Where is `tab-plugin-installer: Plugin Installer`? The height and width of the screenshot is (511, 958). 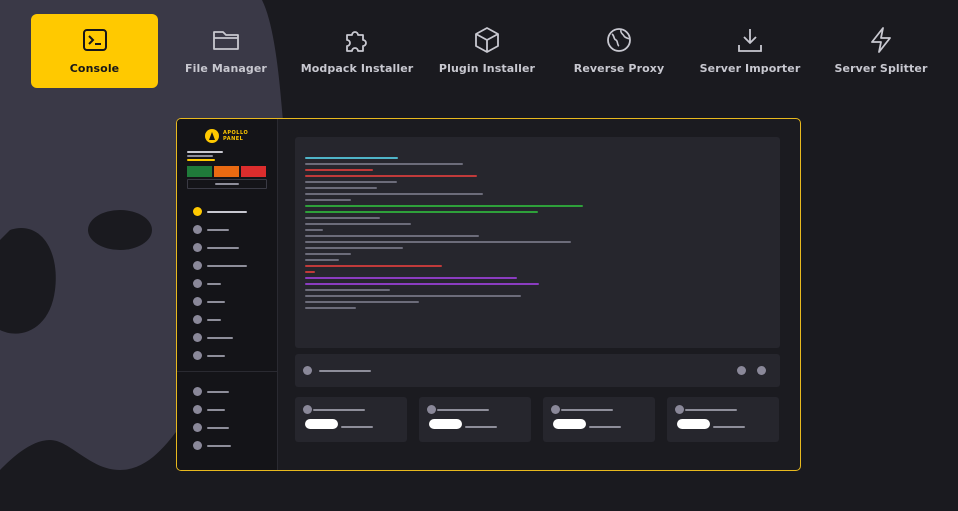 tab-plugin-installer: Plugin Installer is located at coordinates (487, 51).